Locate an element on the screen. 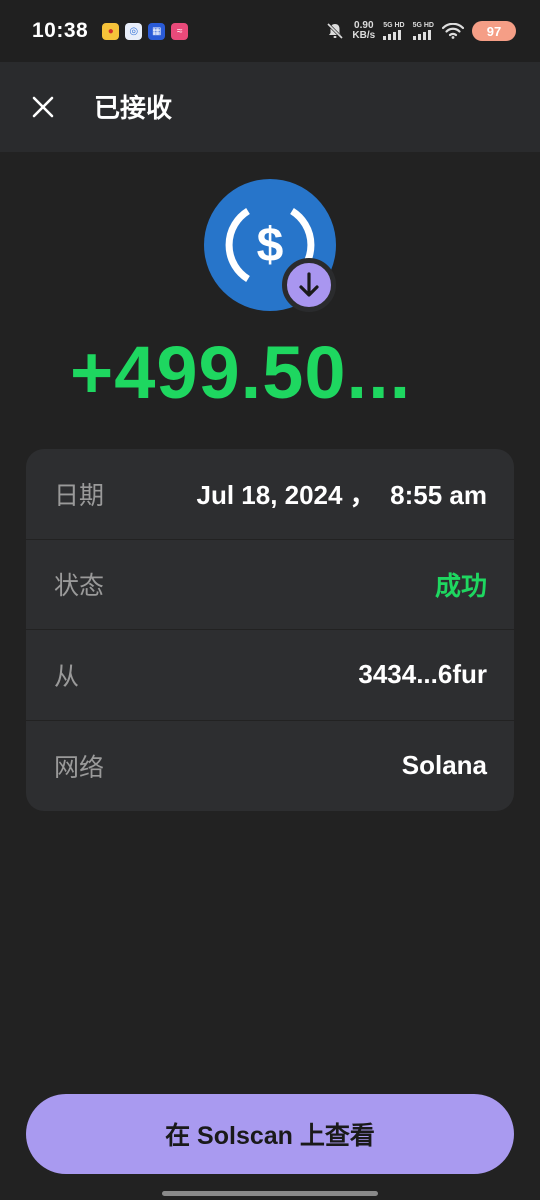  status-indicators: 0.90 KB/s 5G HD 5G HD 97 is located at coordinates (421, 31).